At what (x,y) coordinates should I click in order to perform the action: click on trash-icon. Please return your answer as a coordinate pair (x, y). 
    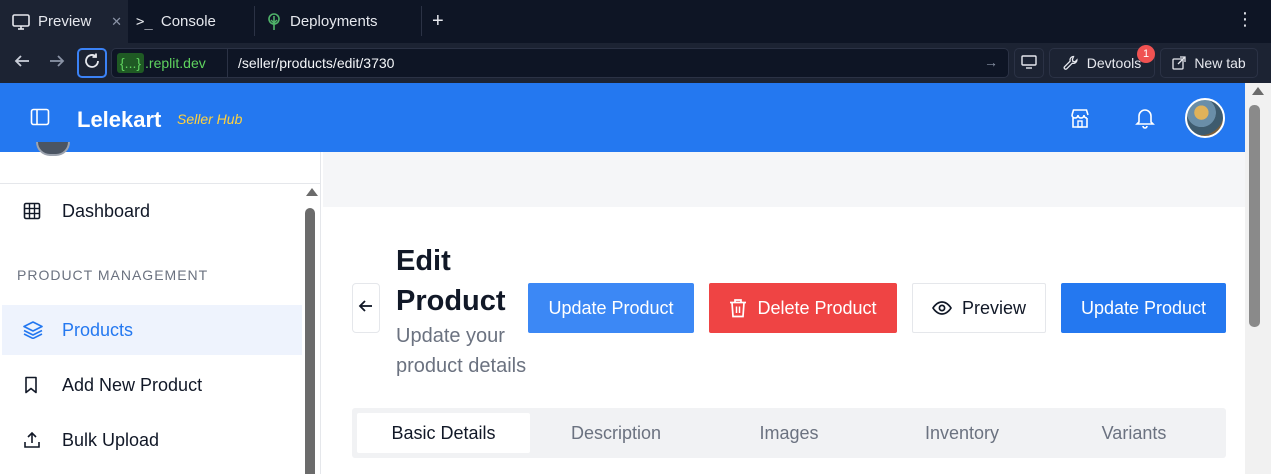
    Looking at the image, I should click on (738, 308).